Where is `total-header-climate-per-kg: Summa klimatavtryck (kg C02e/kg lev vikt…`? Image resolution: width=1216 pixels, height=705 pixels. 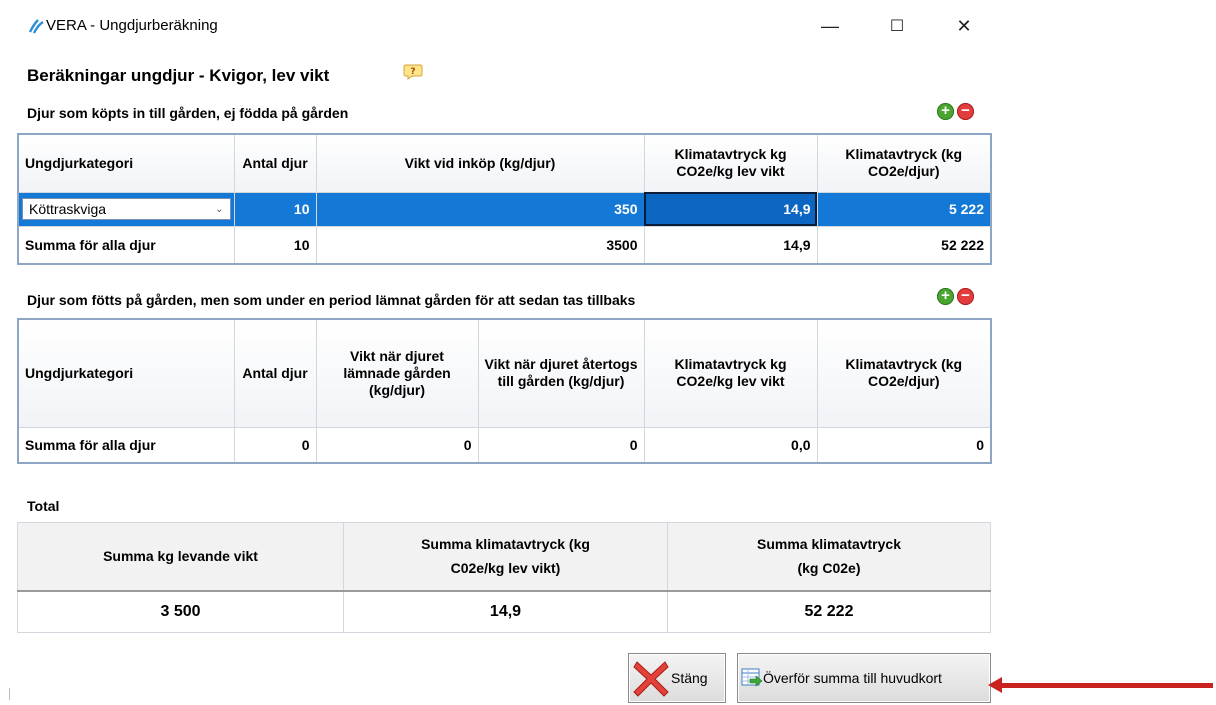
total-header-climate-per-kg: Summa klimatavtryck (kg C02e/kg lev vikt… is located at coordinates (505, 556).